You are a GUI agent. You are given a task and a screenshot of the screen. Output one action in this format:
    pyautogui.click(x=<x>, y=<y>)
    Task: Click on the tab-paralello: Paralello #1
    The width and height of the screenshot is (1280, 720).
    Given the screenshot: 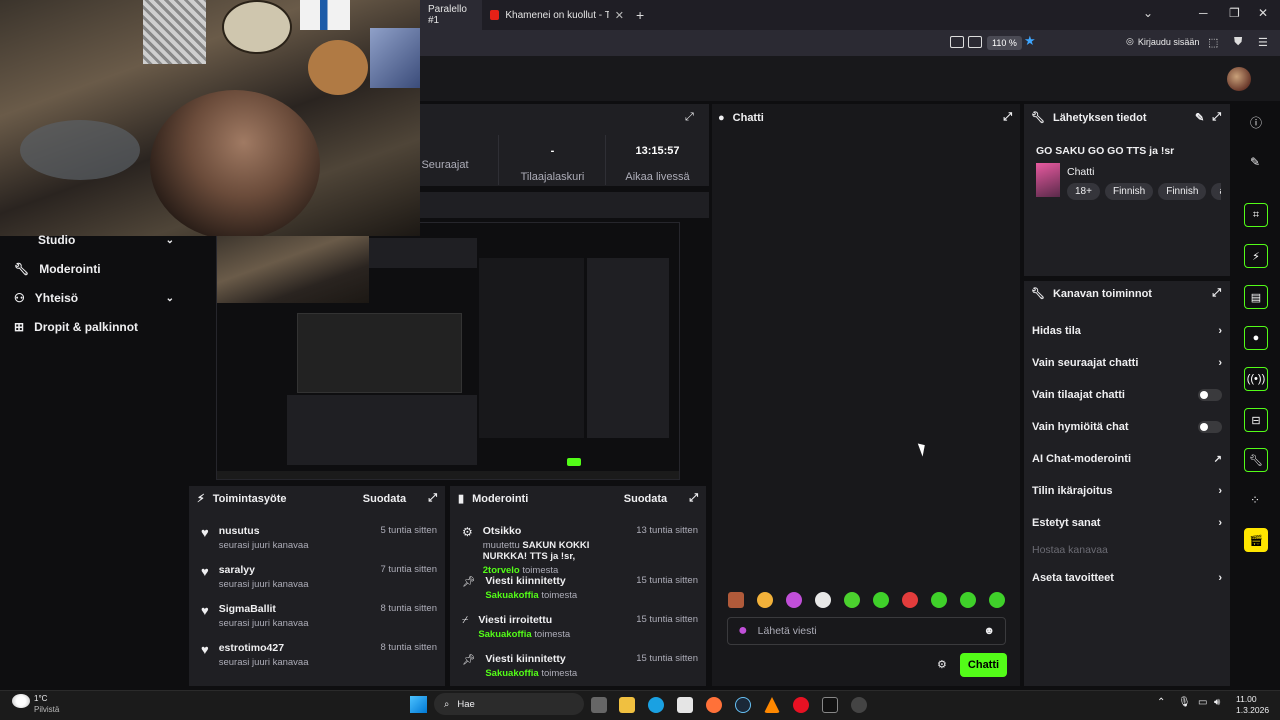 What is the action you would take?
    pyautogui.click(x=451, y=15)
    